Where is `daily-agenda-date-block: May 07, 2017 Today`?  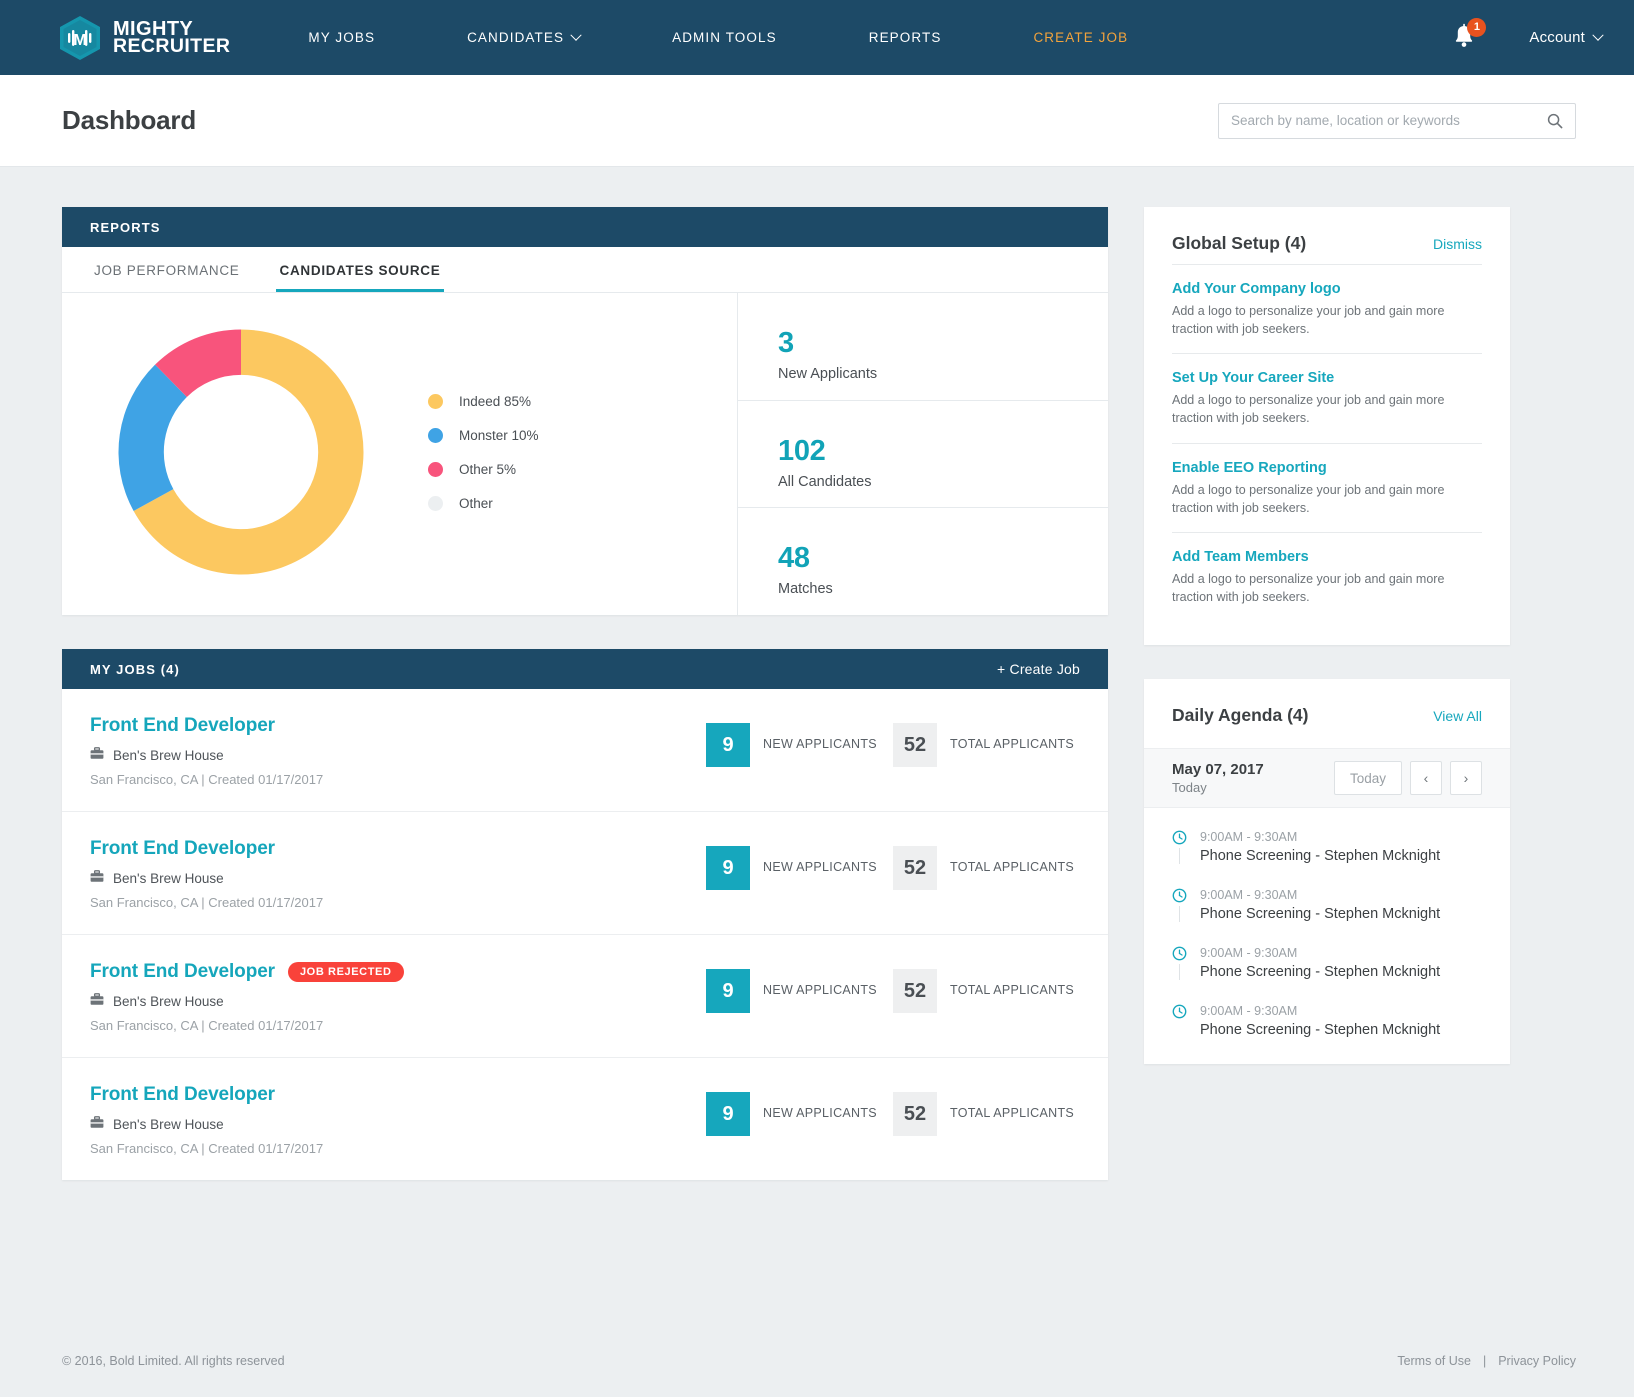
daily-agenda-date-block: May 07, 2017 Today is located at coordinates (1218, 778).